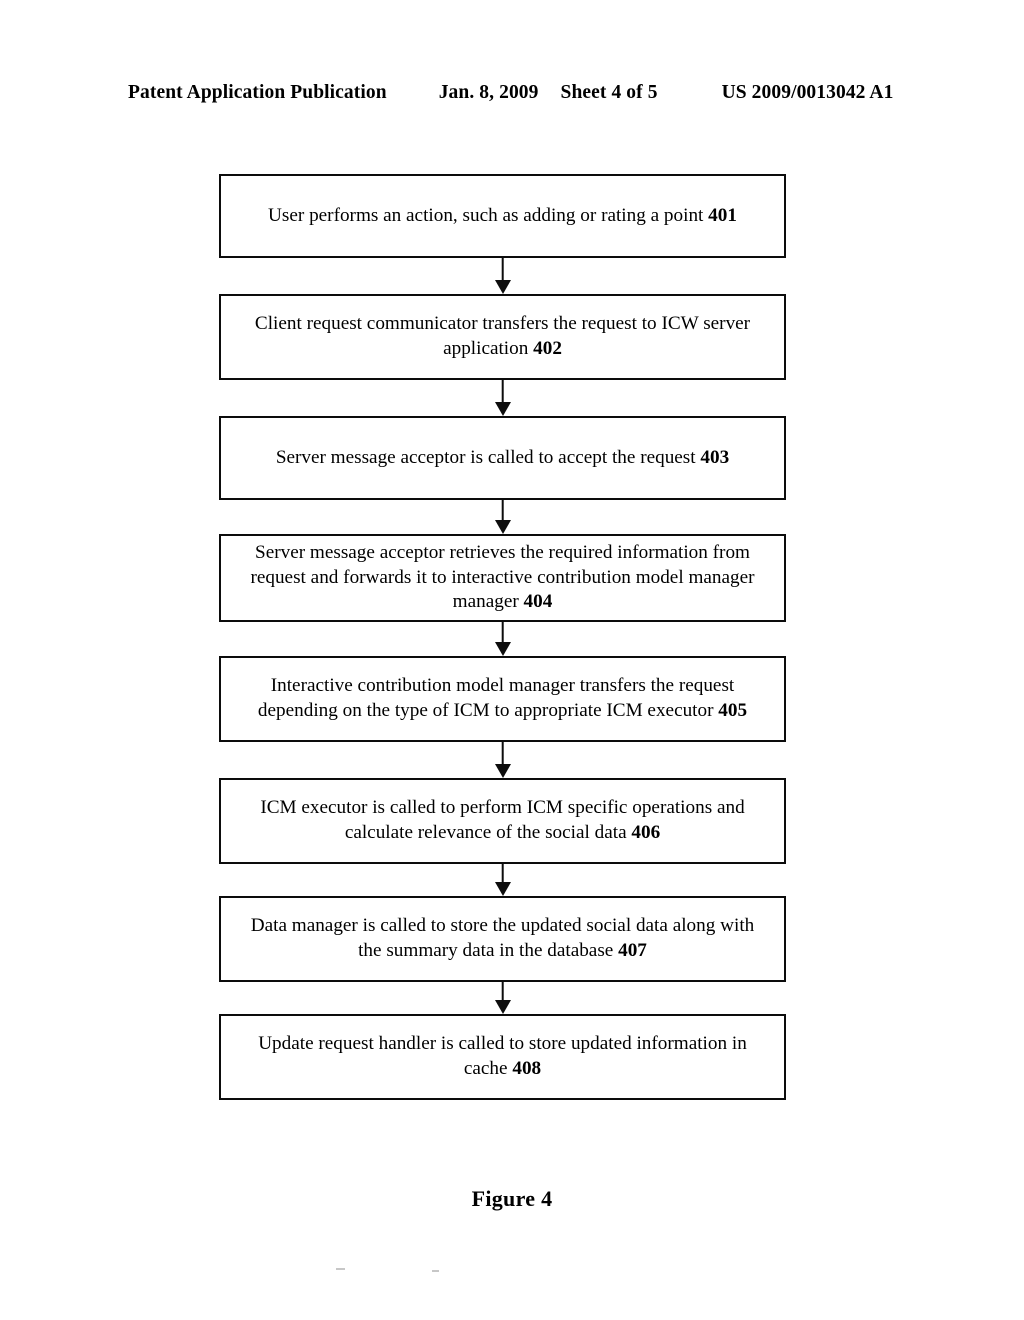  What do you see at coordinates (722, 215) in the screenshot?
I see `flow-step-401-ref: 401` at bounding box center [722, 215].